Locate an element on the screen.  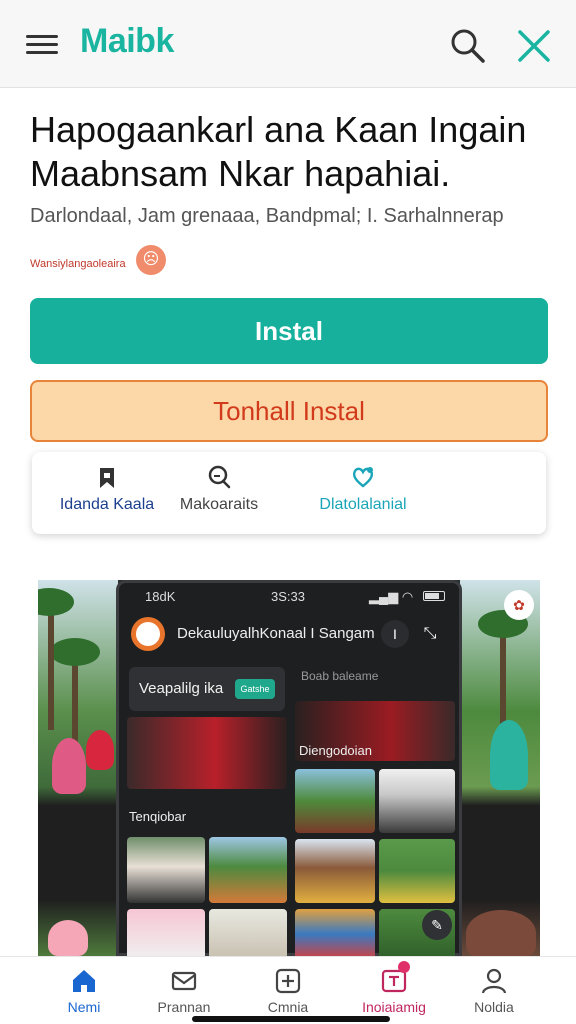
corner-badge-icon: ✿ is located at coordinates (519, 605).